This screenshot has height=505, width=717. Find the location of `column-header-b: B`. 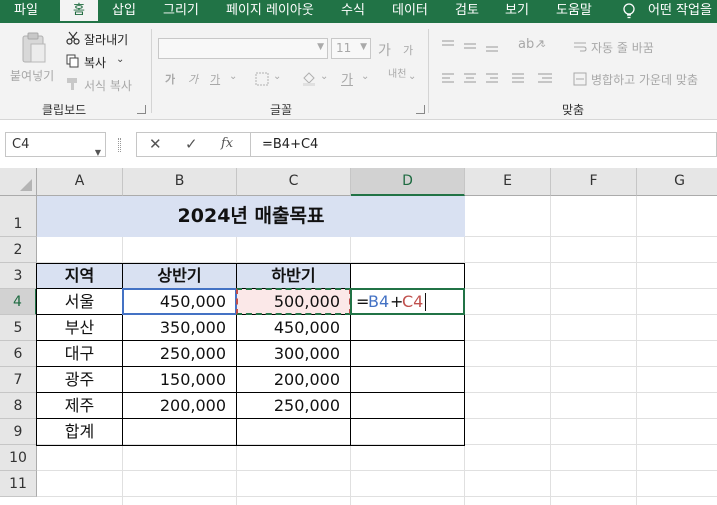

column-header-b: B is located at coordinates (180, 182).